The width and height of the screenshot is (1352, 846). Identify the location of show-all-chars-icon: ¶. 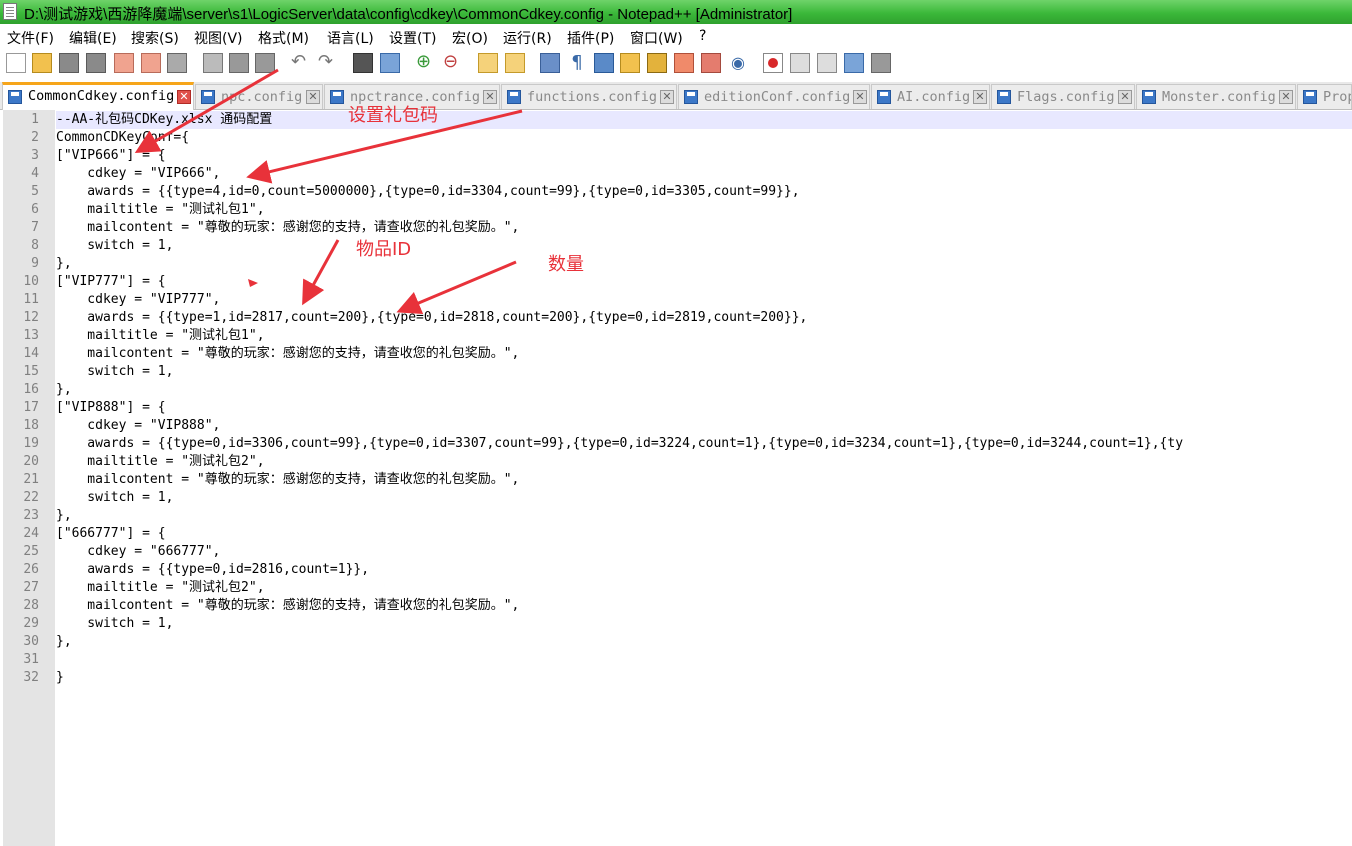
(577, 63).